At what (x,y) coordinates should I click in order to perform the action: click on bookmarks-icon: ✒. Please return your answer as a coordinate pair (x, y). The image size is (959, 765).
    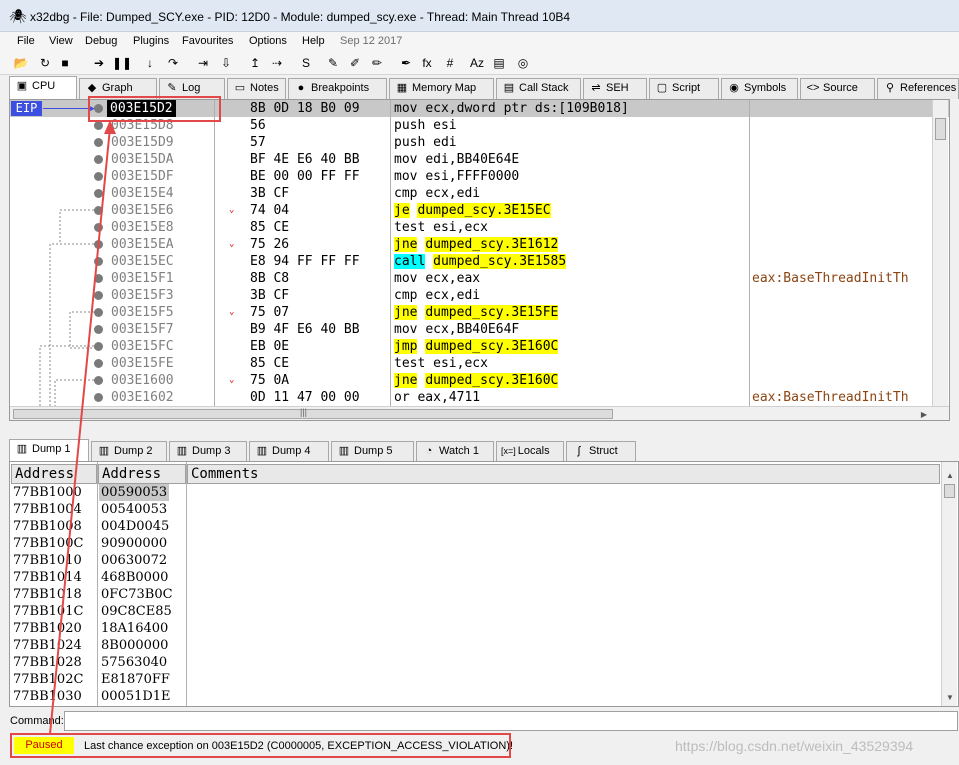
    Looking at the image, I should click on (406, 63).